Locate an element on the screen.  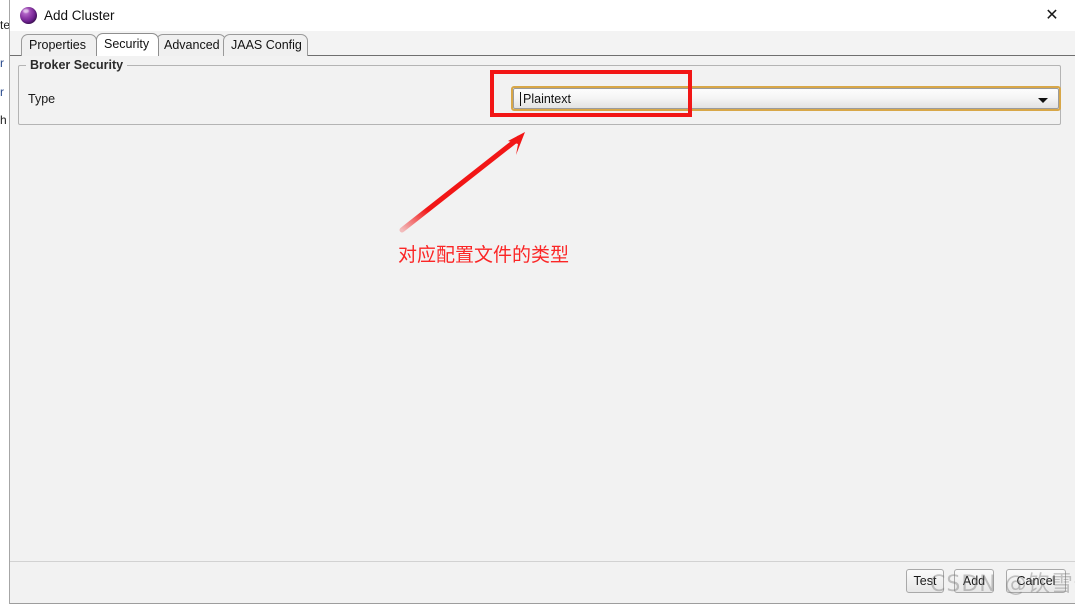
background-fragment-2: r is located at coordinates (2, 92).